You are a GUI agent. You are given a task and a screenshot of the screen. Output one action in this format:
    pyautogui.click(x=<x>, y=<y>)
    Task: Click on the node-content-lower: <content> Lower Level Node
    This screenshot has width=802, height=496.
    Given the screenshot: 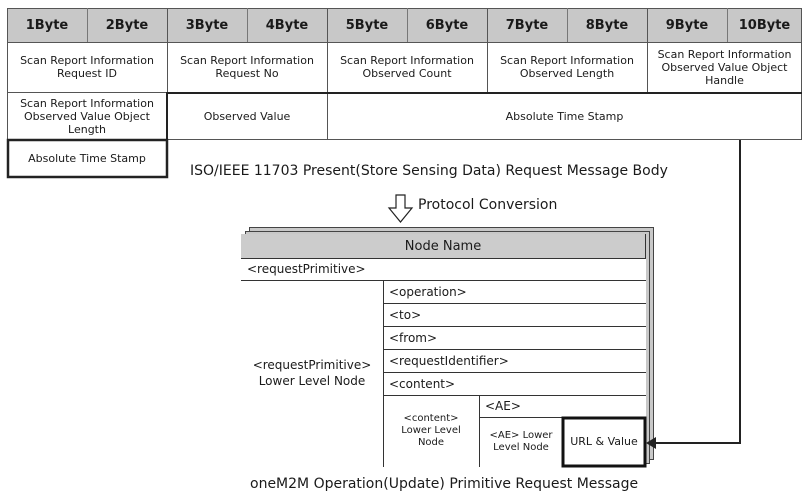 What is the action you would take?
    pyautogui.click(x=431, y=430)
    